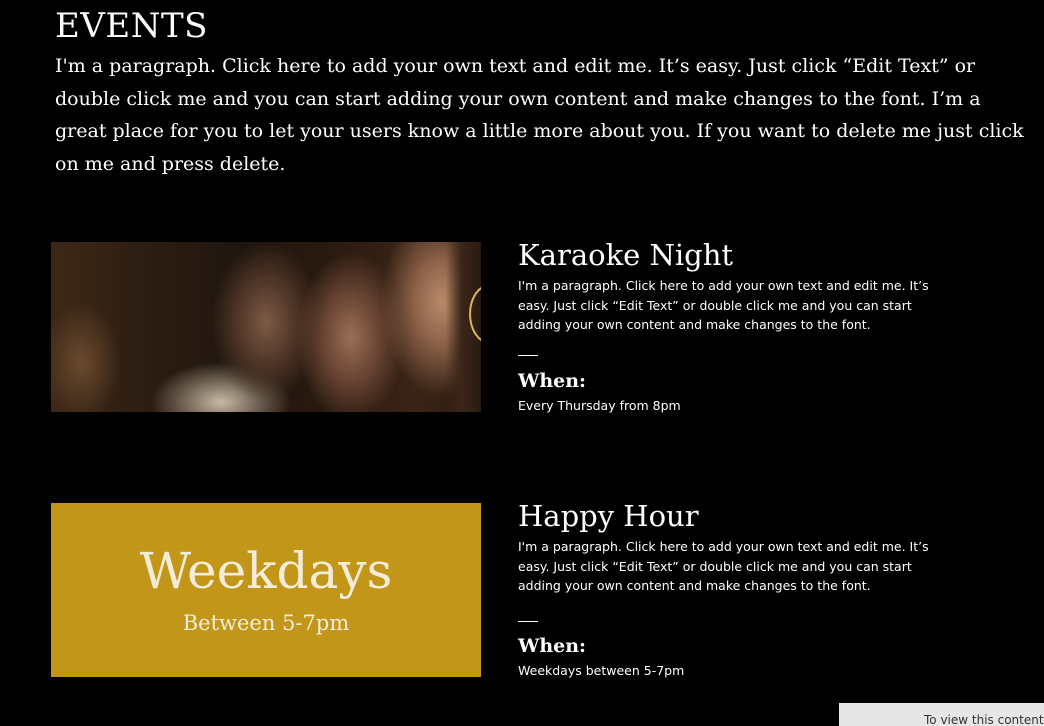  What do you see at coordinates (552, 381) in the screenshot?
I see `when-label-karaoke: When:` at bounding box center [552, 381].